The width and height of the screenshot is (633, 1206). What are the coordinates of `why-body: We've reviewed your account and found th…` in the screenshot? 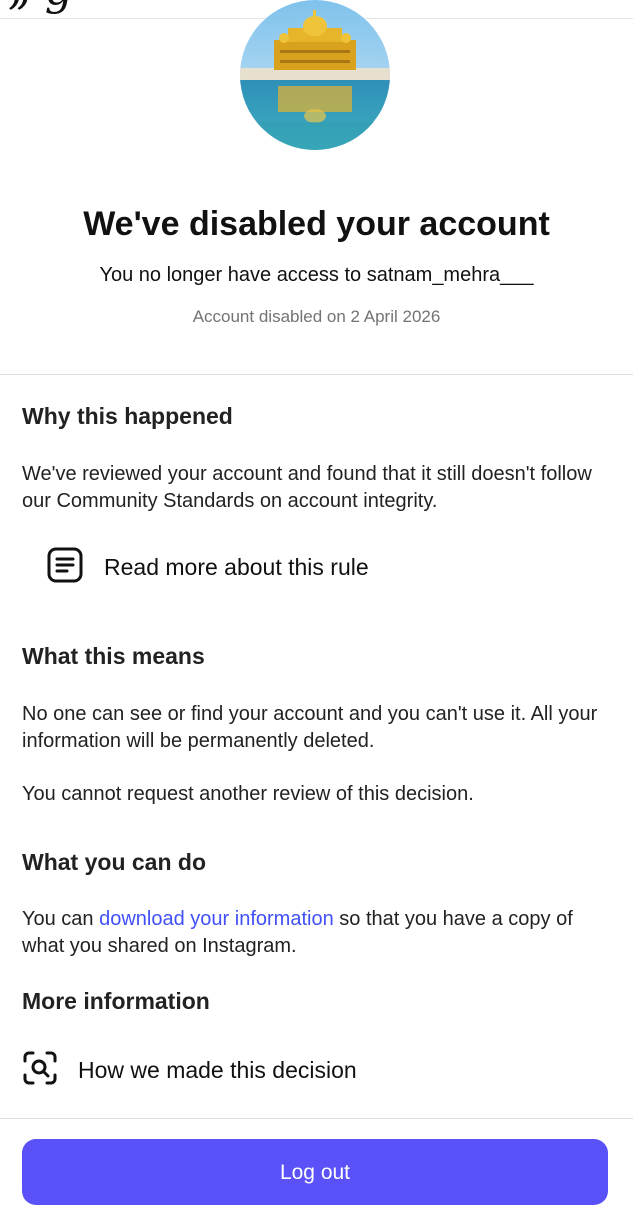 It's located at (307, 487).